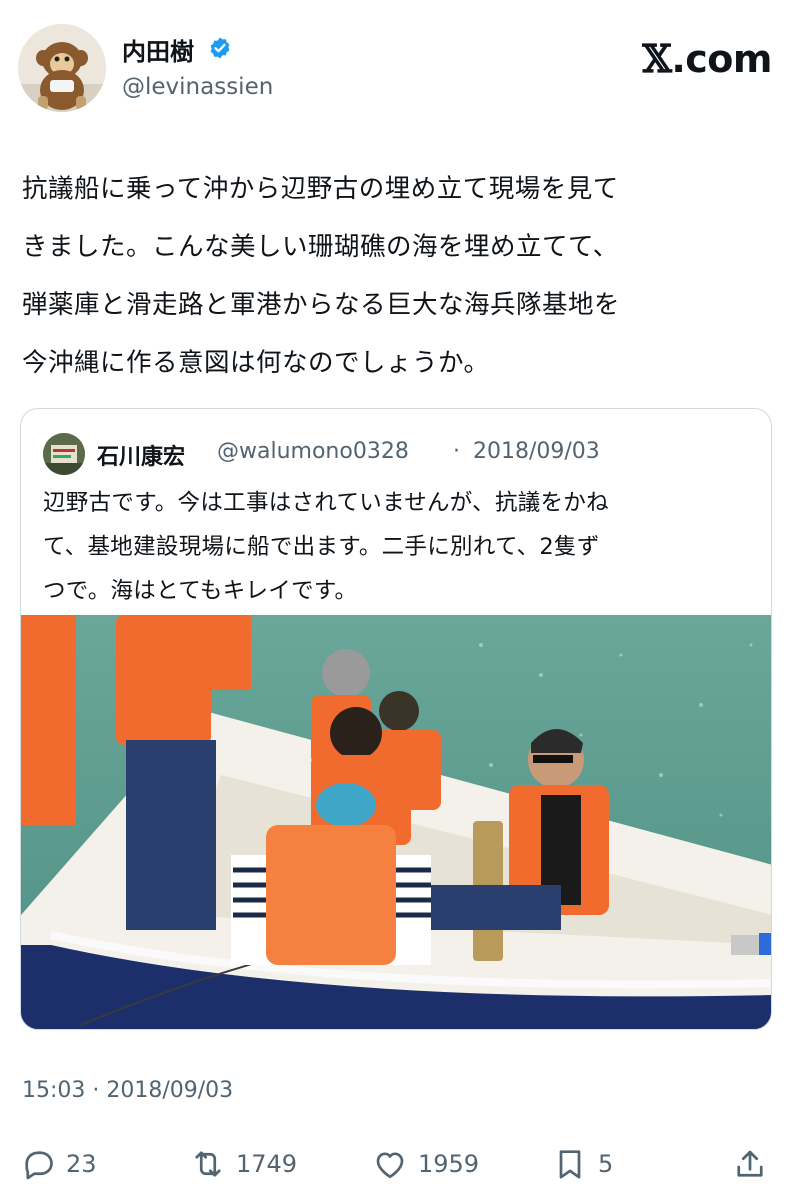 This screenshot has height=1200, width=790. I want to click on tweet-line: きました。こんな美しい珊瑚礁の海を埋め立てて、, so click(320, 247).